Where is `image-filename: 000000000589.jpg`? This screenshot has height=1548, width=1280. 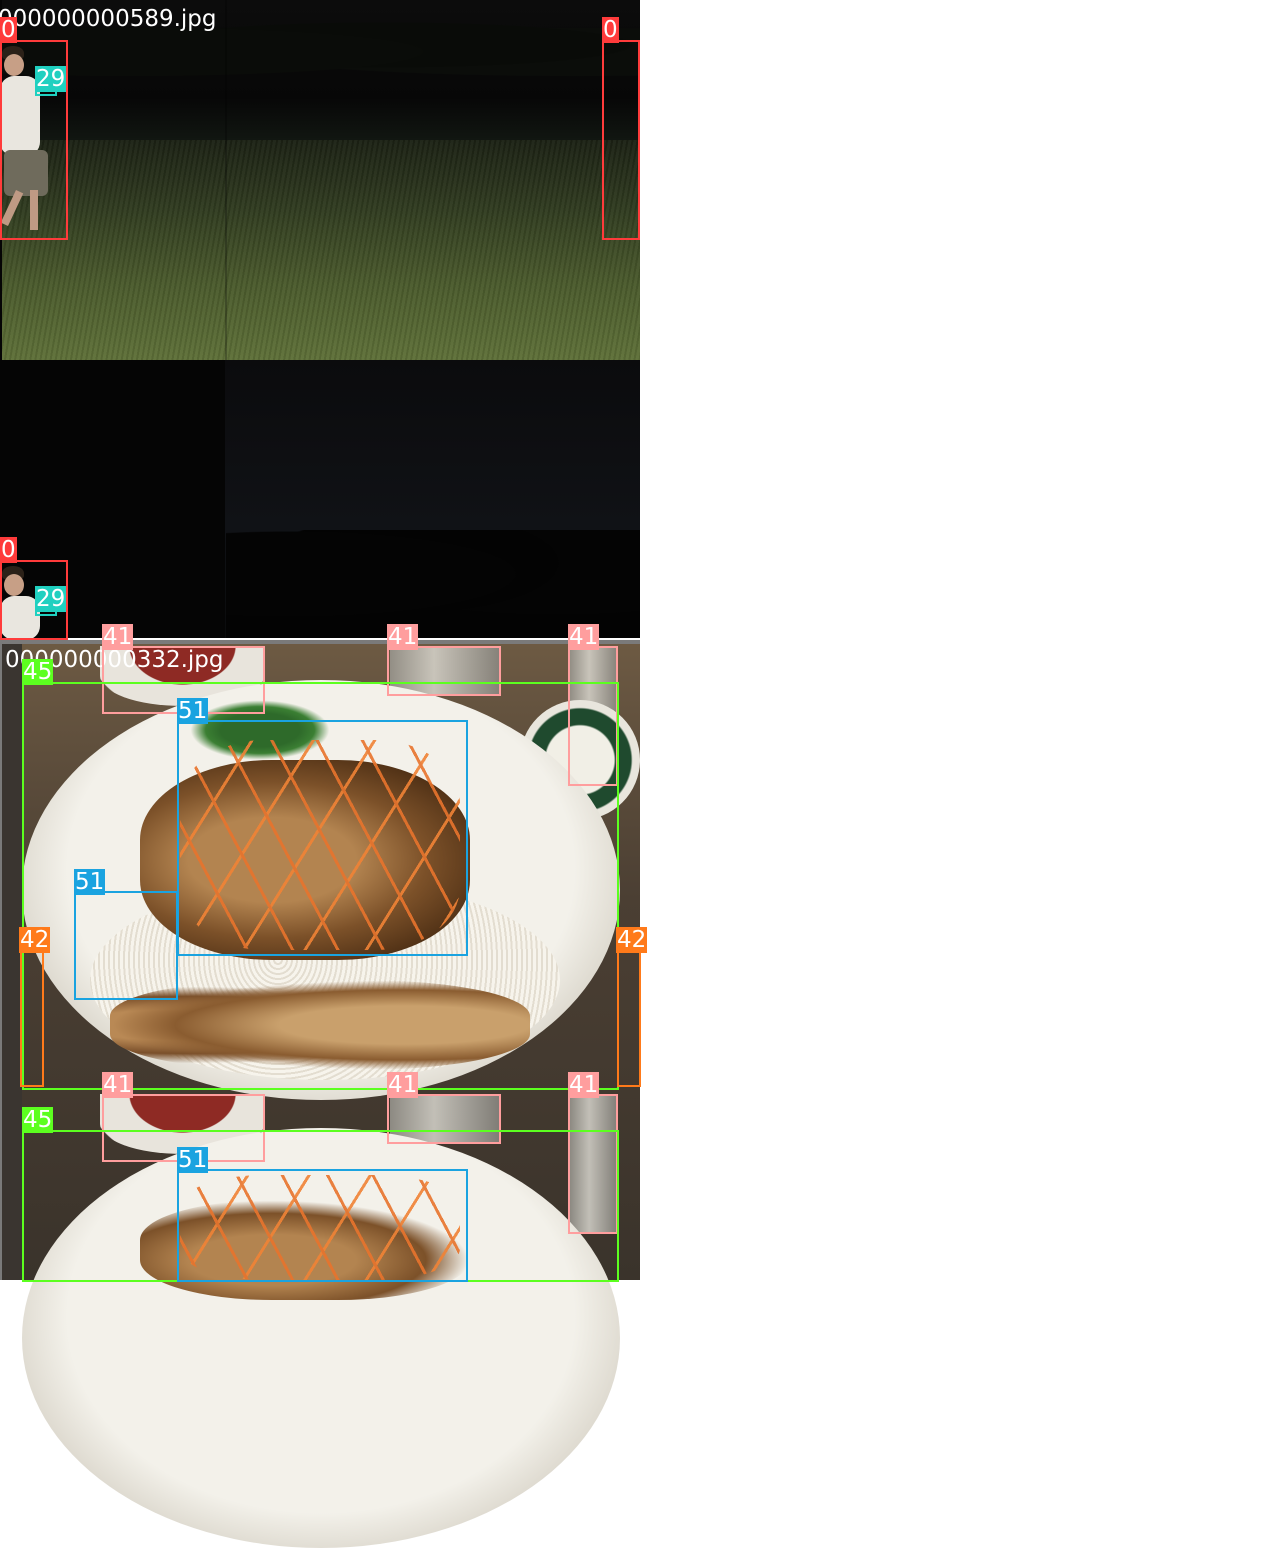
image-filename: 000000000589.jpg is located at coordinates (108, 19).